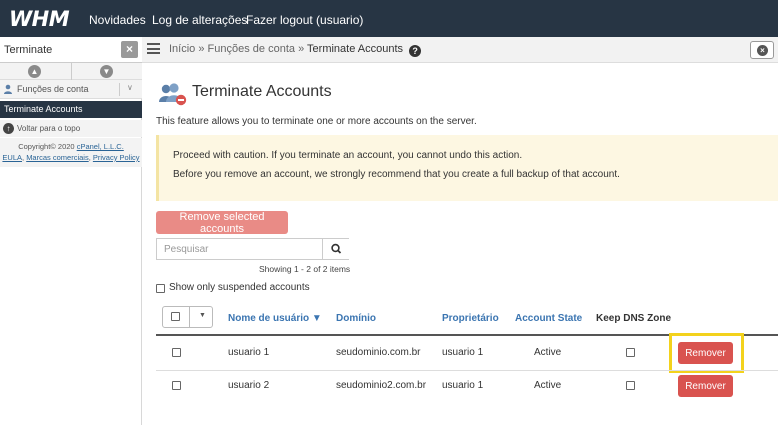  Describe the element at coordinates (117, 20) in the screenshot. I see `nav-link-novidades: Novidades` at that location.